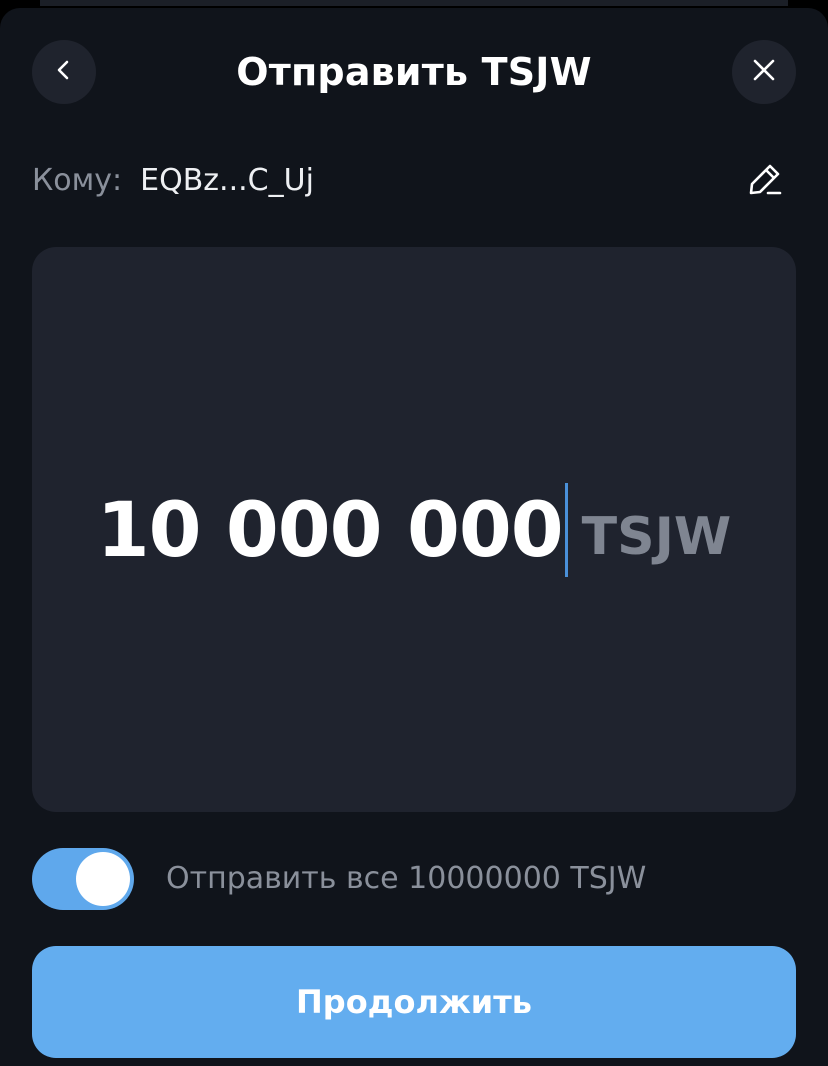 This screenshot has height=1066, width=828. I want to click on close-icon, so click(764, 72).